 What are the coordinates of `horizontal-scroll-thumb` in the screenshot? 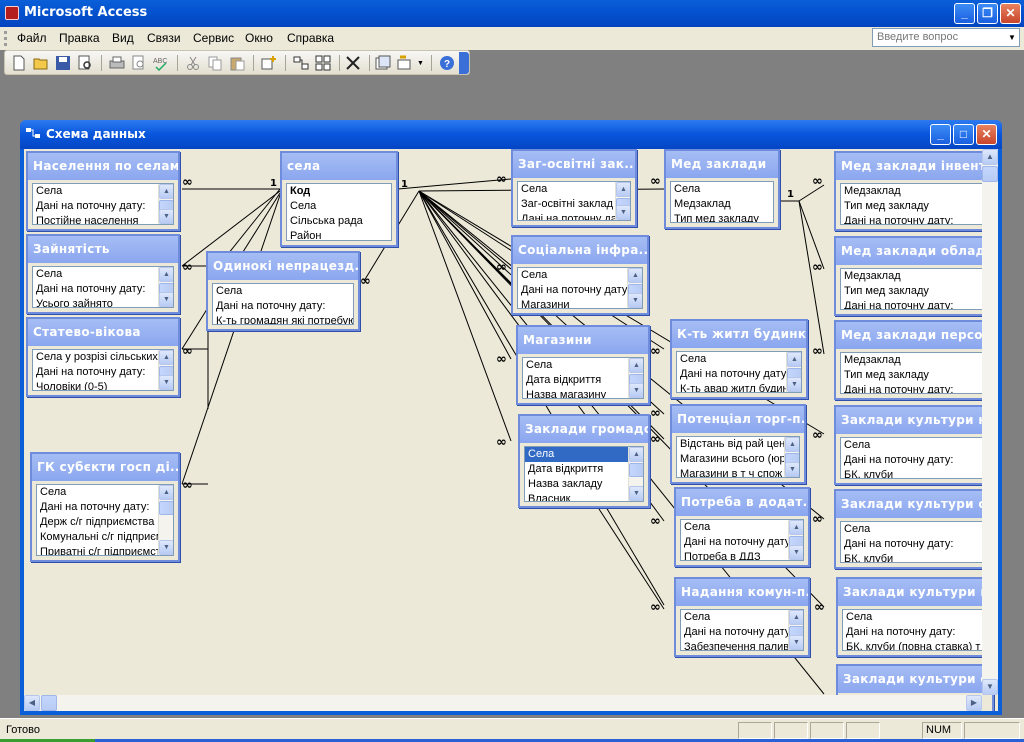 It's located at (49, 703).